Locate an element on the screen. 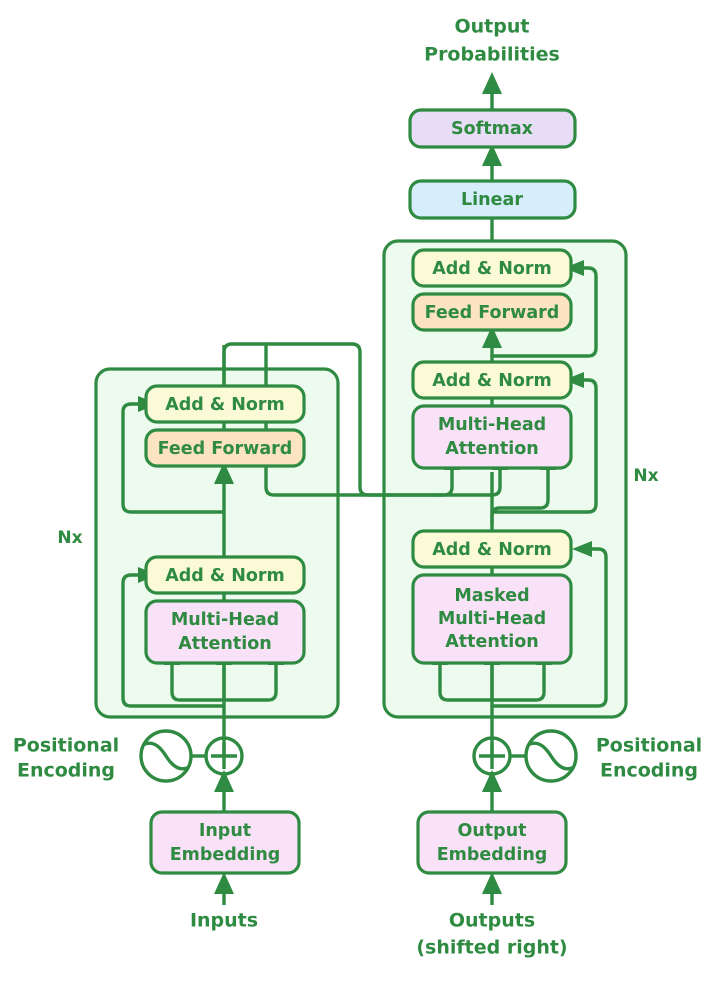 The width and height of the screenshot is (715, 982). decoder-positional-encoding-label-line1: Positional is located at coordinates (649, 746).